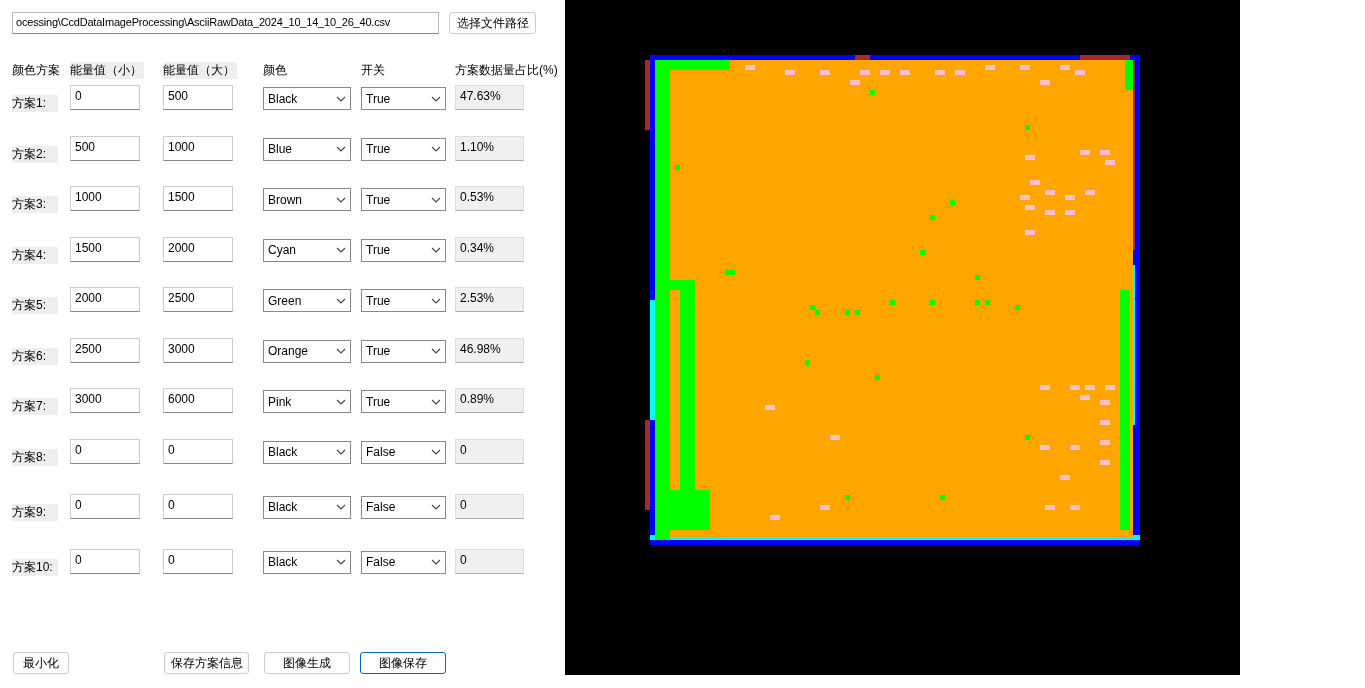 The width and height of the screenshot is (1365, 688). What do you see at coordinates (198, 198) in the screenshot?
I see `max-energy-field: 1500` at bounding box center [198, 198].